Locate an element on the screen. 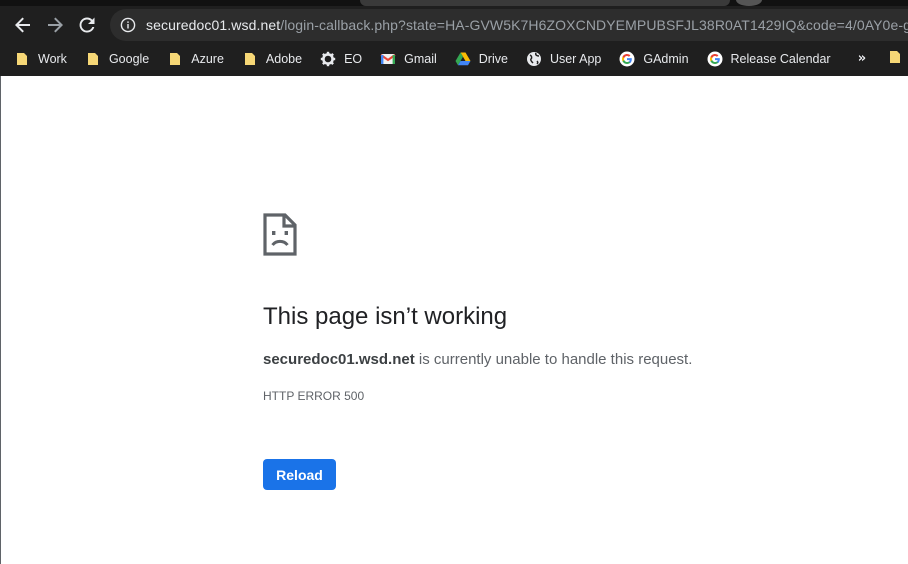 The width and height of the screenshot is (908, 564). bookmark-adobe: Adobe is located at coordinates (272, 59).